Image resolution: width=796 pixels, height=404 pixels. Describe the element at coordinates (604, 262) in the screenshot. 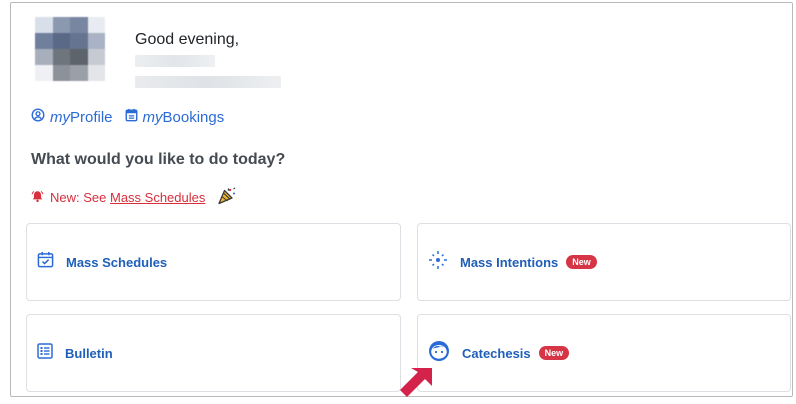

I see `mass-intentions-card: Mass Intentions New` at that location.